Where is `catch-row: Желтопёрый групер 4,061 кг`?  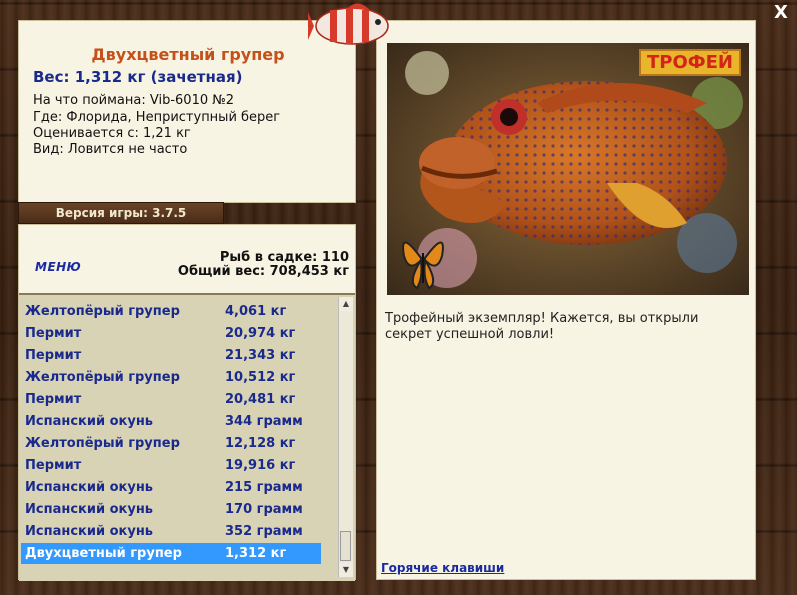
catch-row: Желтопёрый групер 4,061 кг is located at coordinates (171, 311).